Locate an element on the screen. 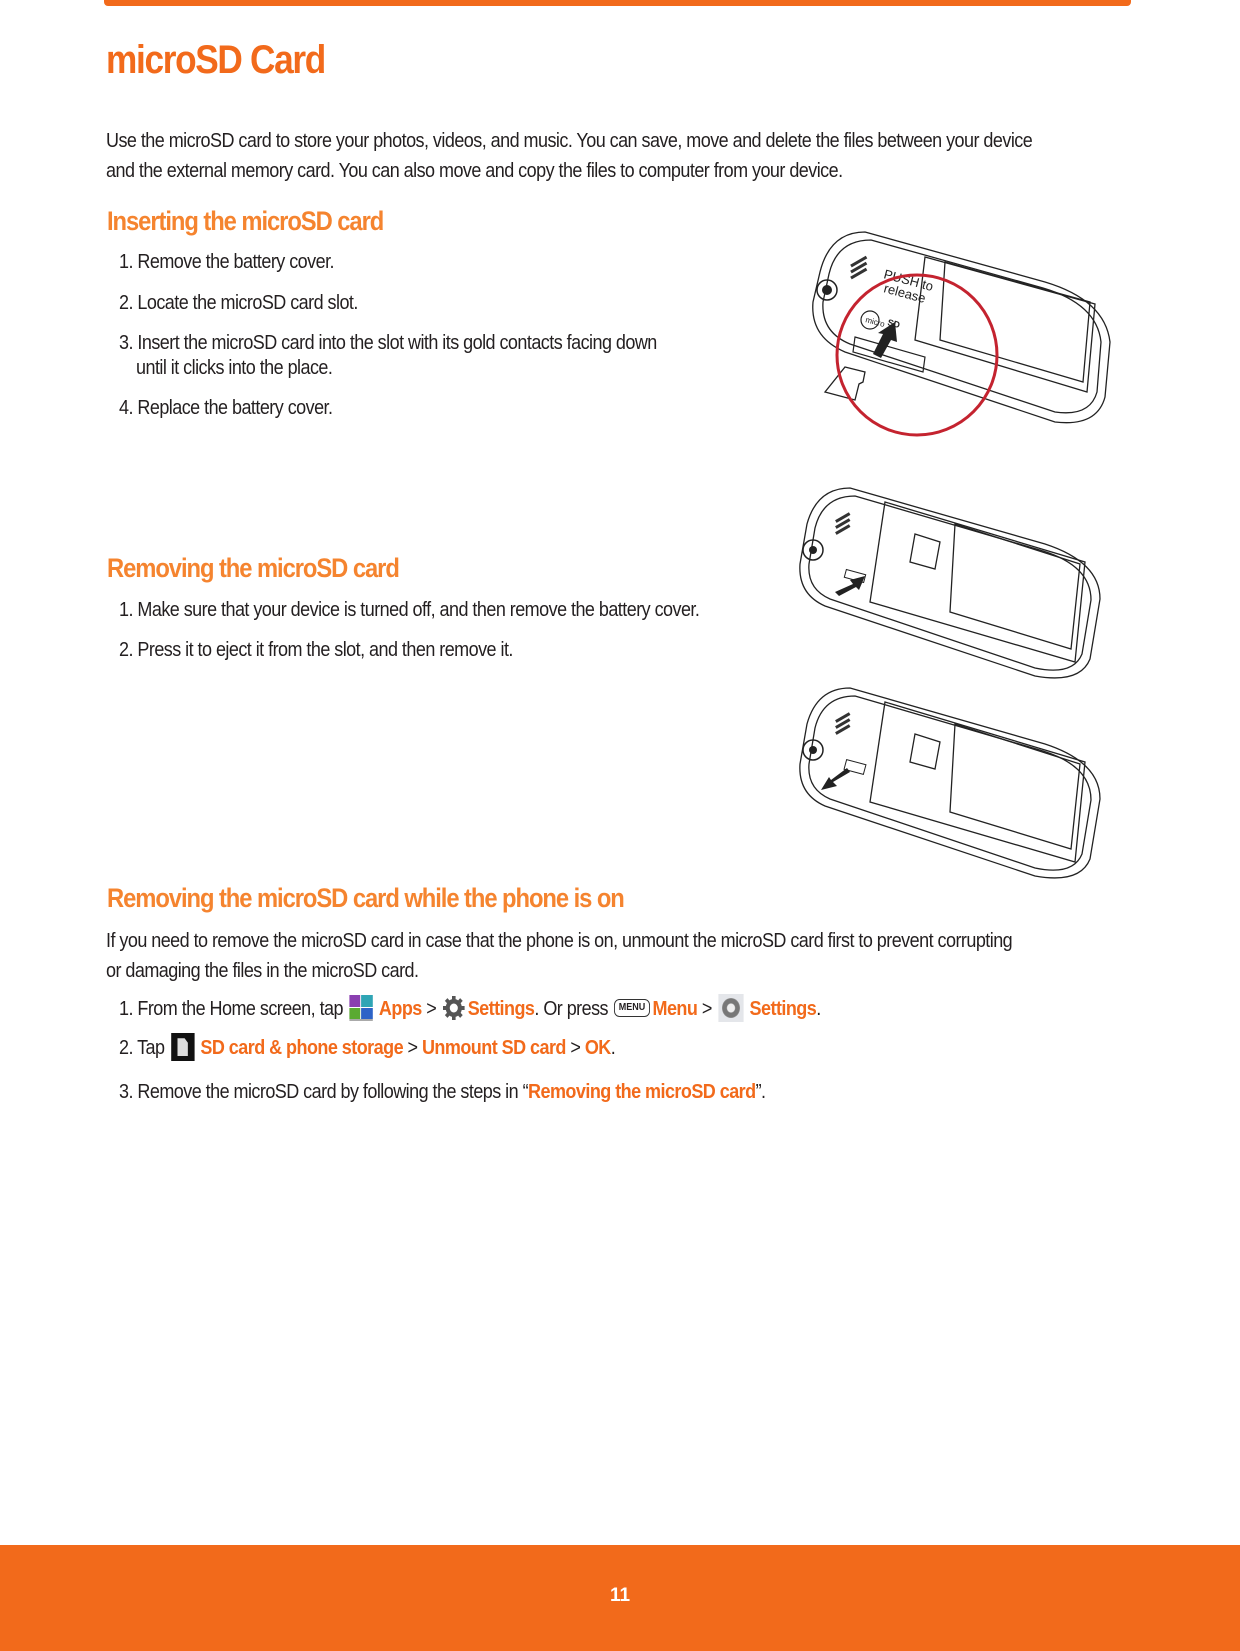 The height and width of the screenshot is (1651, 1240). inserting-step-4: 4. Replace the battery cover. is located at coordinates (226, 408).